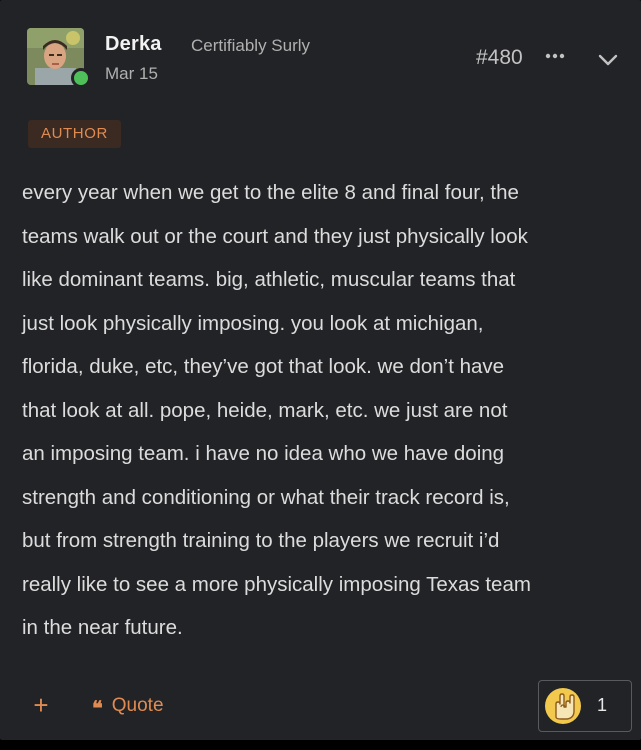  I want to click on quote-icon: ❝, so click(97, 709).